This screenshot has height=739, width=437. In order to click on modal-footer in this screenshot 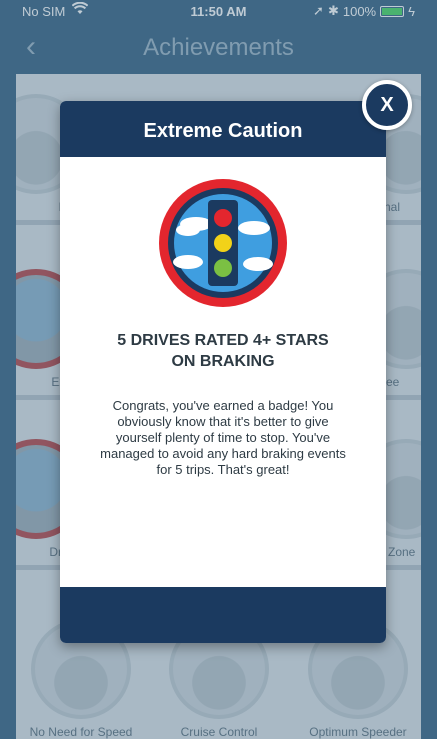, I will do `click(223, 615)`.